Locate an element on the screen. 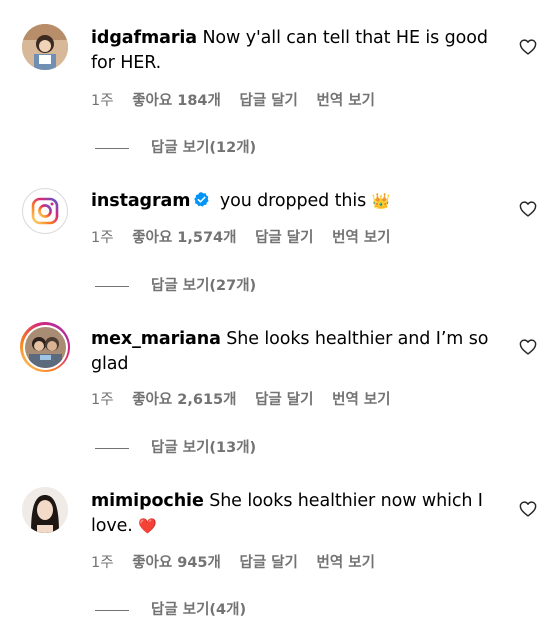  avatar-story-ring is located at coordinates (45, 347).